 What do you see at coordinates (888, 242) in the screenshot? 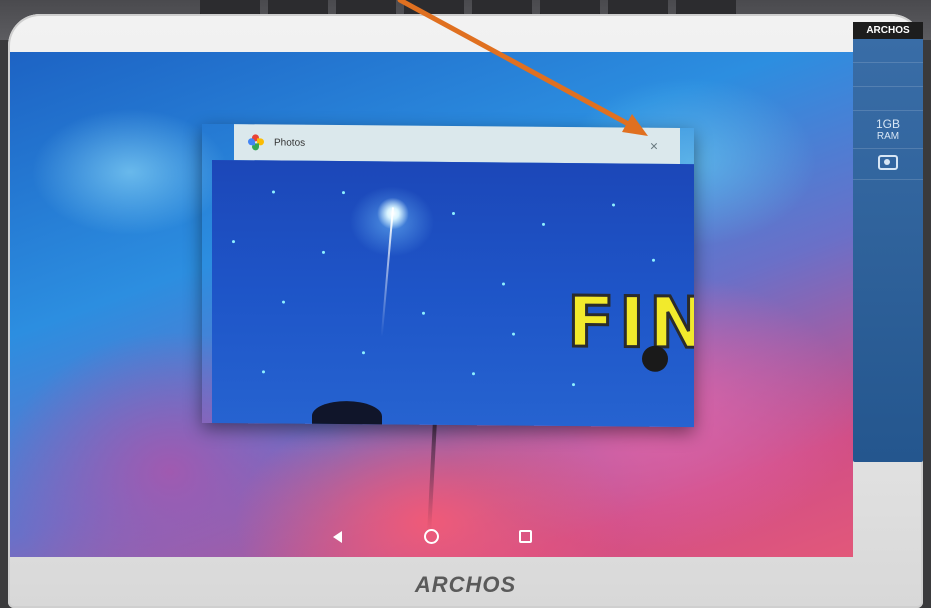
I see `spec-sticker: ARCHOS 1GB RAM` at bounding box center [888, 242].